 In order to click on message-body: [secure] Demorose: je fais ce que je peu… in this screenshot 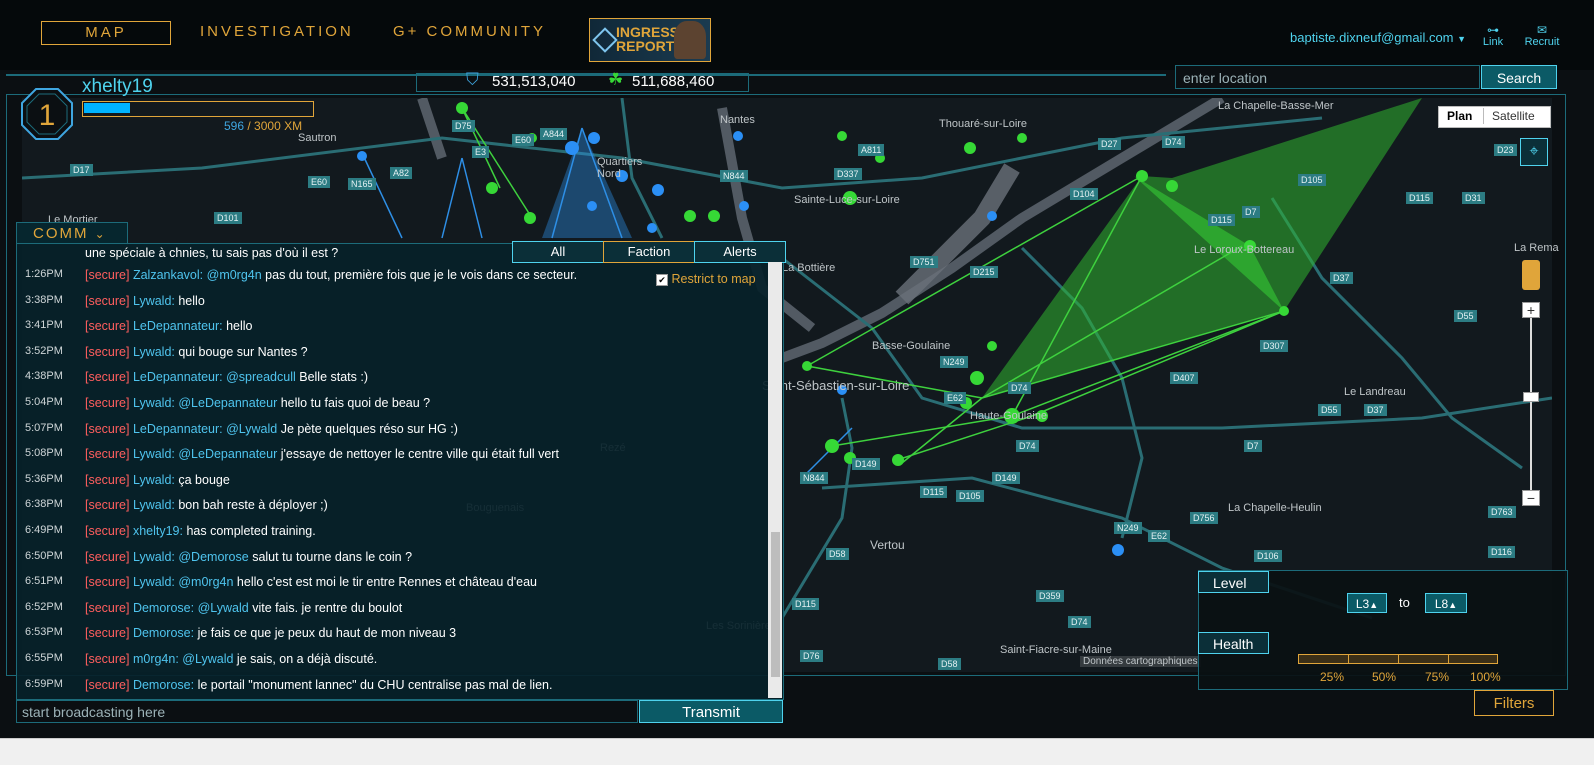, I will do `click(270, 633)`.